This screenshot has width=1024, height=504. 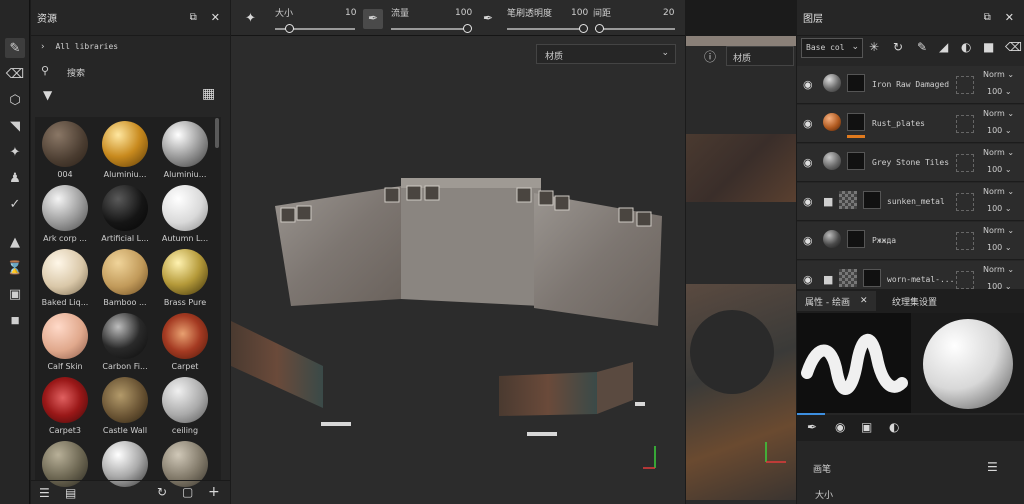 What do you see at coordinates (208, 94) in the screenshot?
I see `grid-view-icon: ▦` at bounding box center [208, 94].